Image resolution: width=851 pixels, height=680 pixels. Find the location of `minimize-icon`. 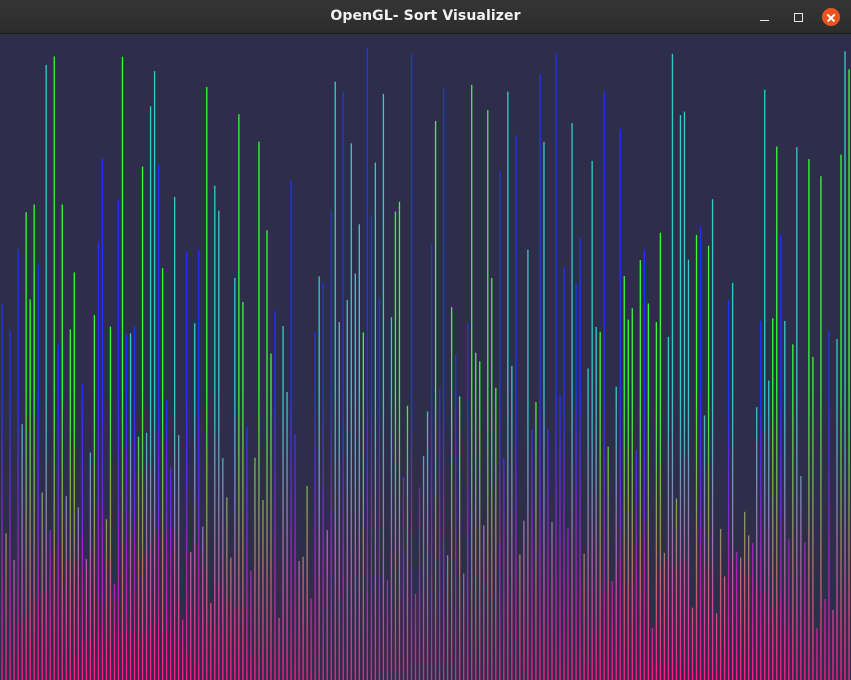

minimize-icon is located at coordinates (764, 20).